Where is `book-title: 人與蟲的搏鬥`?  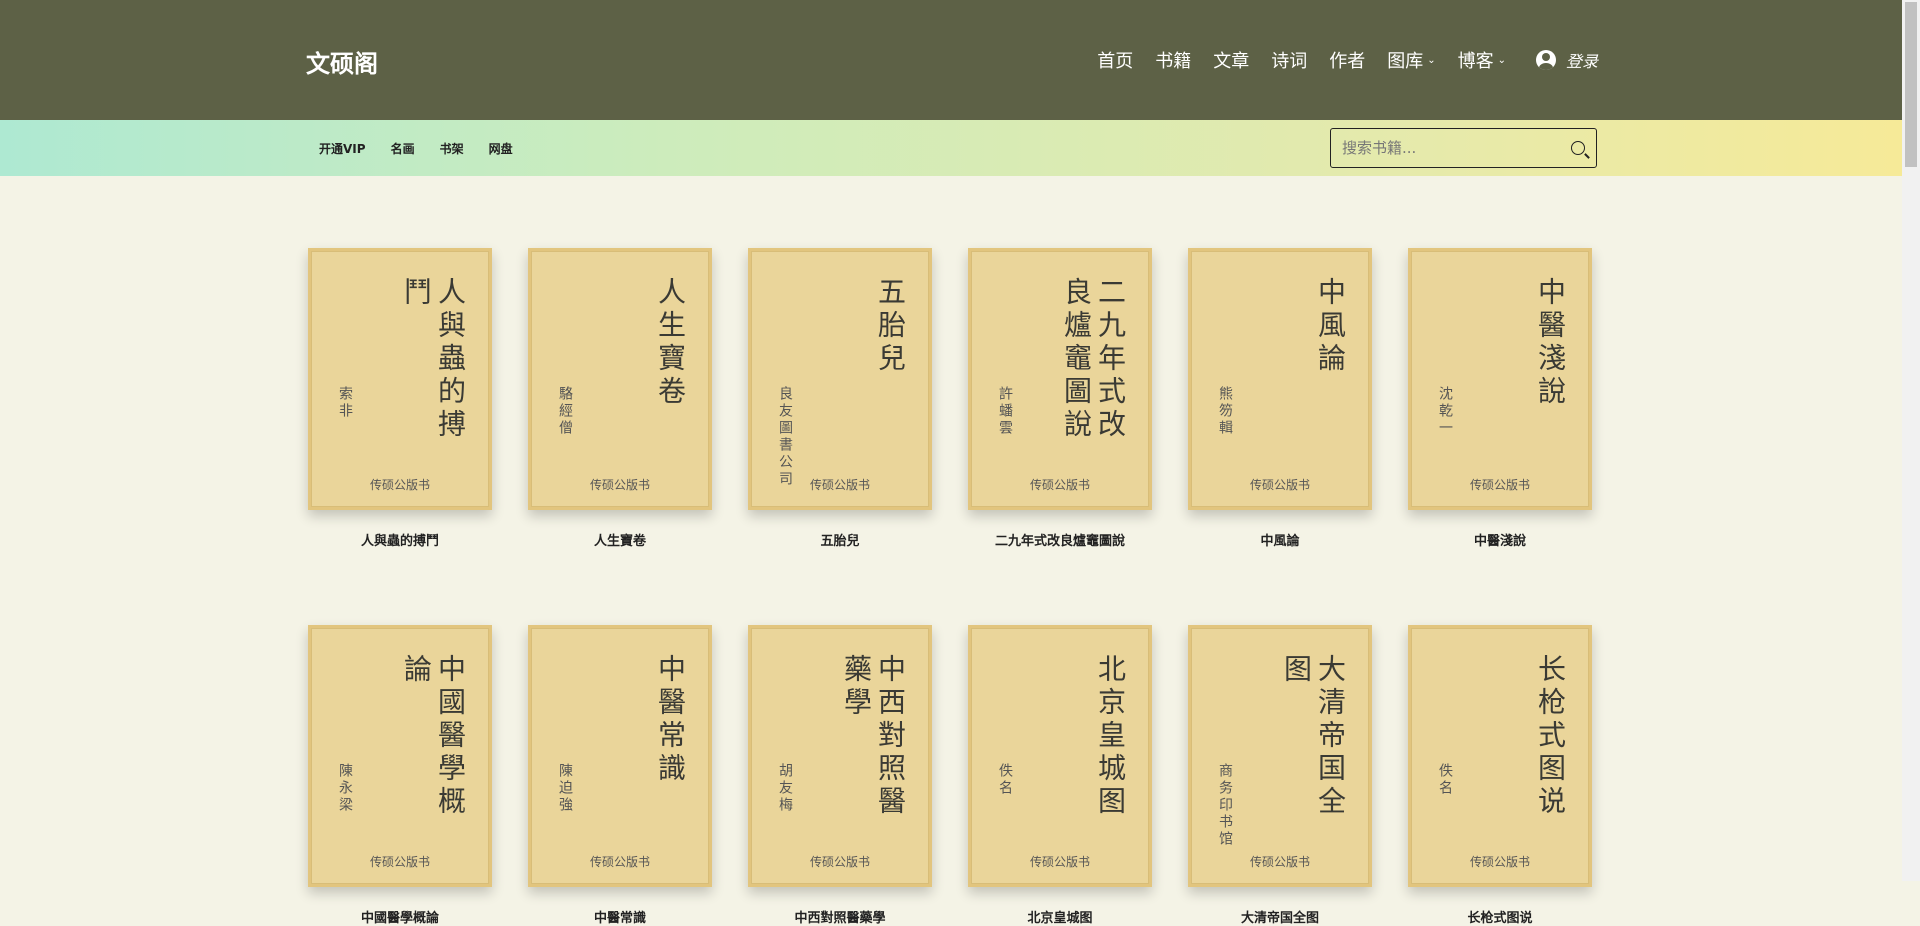
book-title: 人與蟲的搏鬥 is located at coordinates (400, 539).